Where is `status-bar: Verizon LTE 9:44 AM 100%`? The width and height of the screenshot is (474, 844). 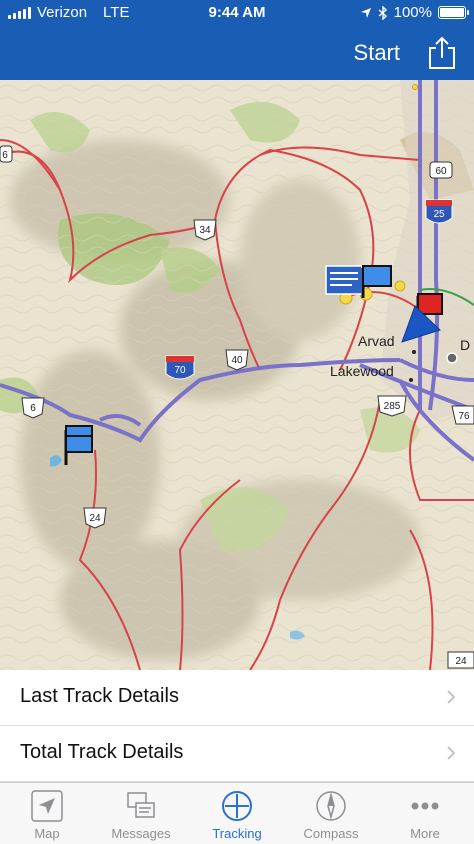 status-bar: Verizon LTE 9:44 AM 100% is located at coordinates (237, 13).